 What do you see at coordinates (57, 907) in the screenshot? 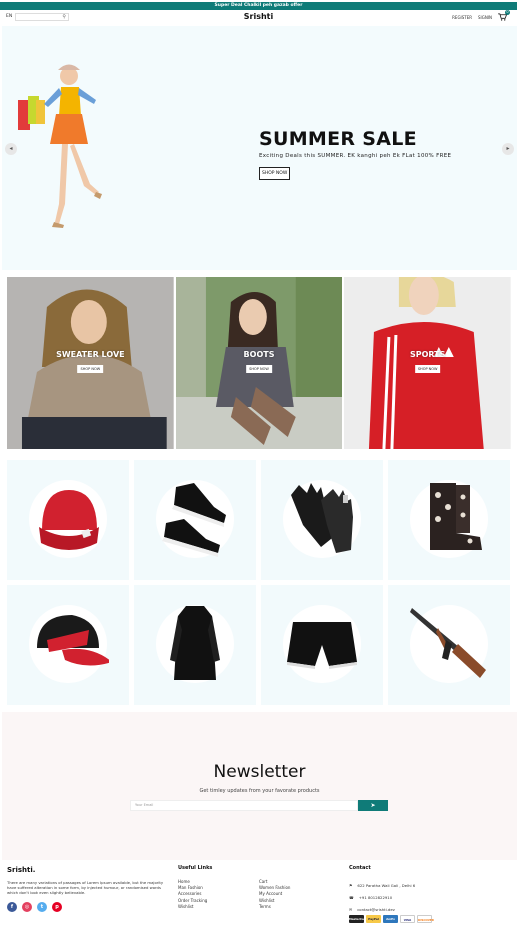
I see `pinterest-icon: p` at bounding box center [57, 907].